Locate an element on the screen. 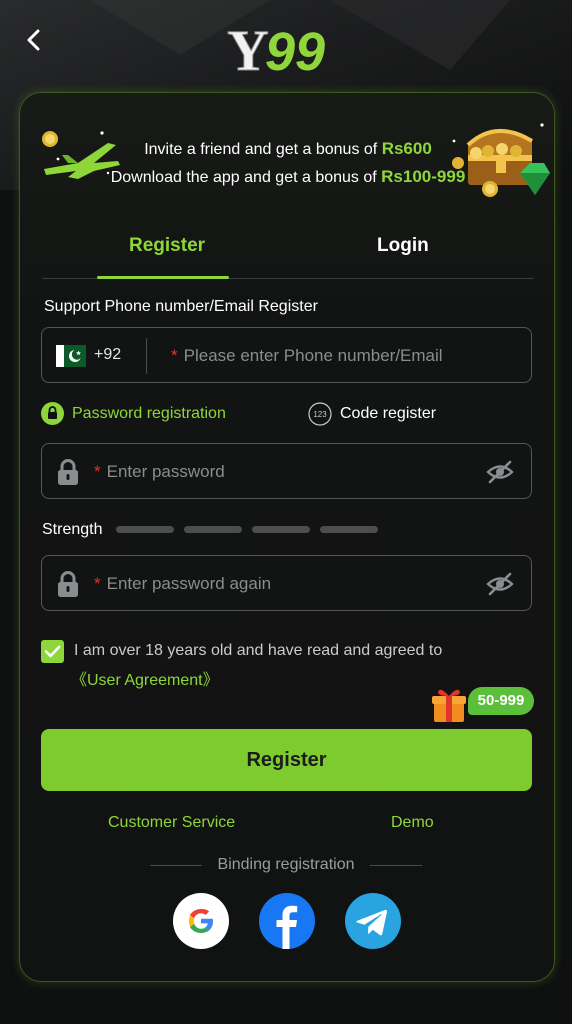 The image size is (572, 1024). back-button is located at coordinates (34, 40).